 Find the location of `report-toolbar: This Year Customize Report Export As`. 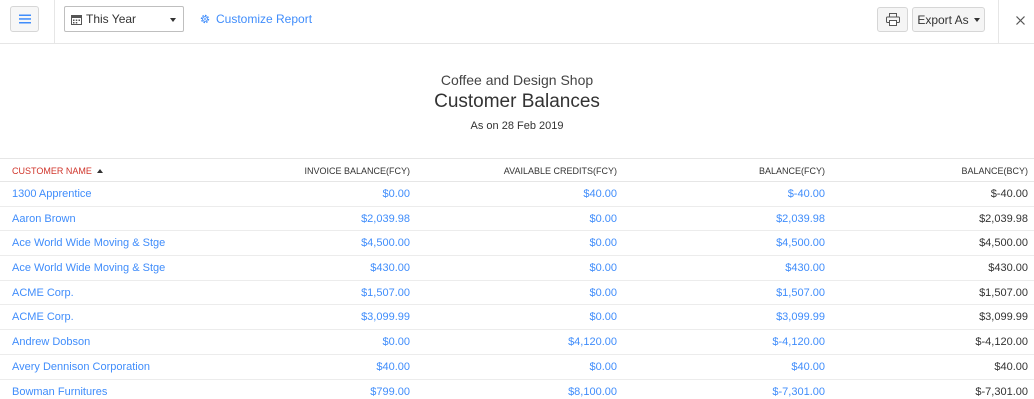

report-toolbar: This Year Customize Report Export As is located at coordinates (517, 22).